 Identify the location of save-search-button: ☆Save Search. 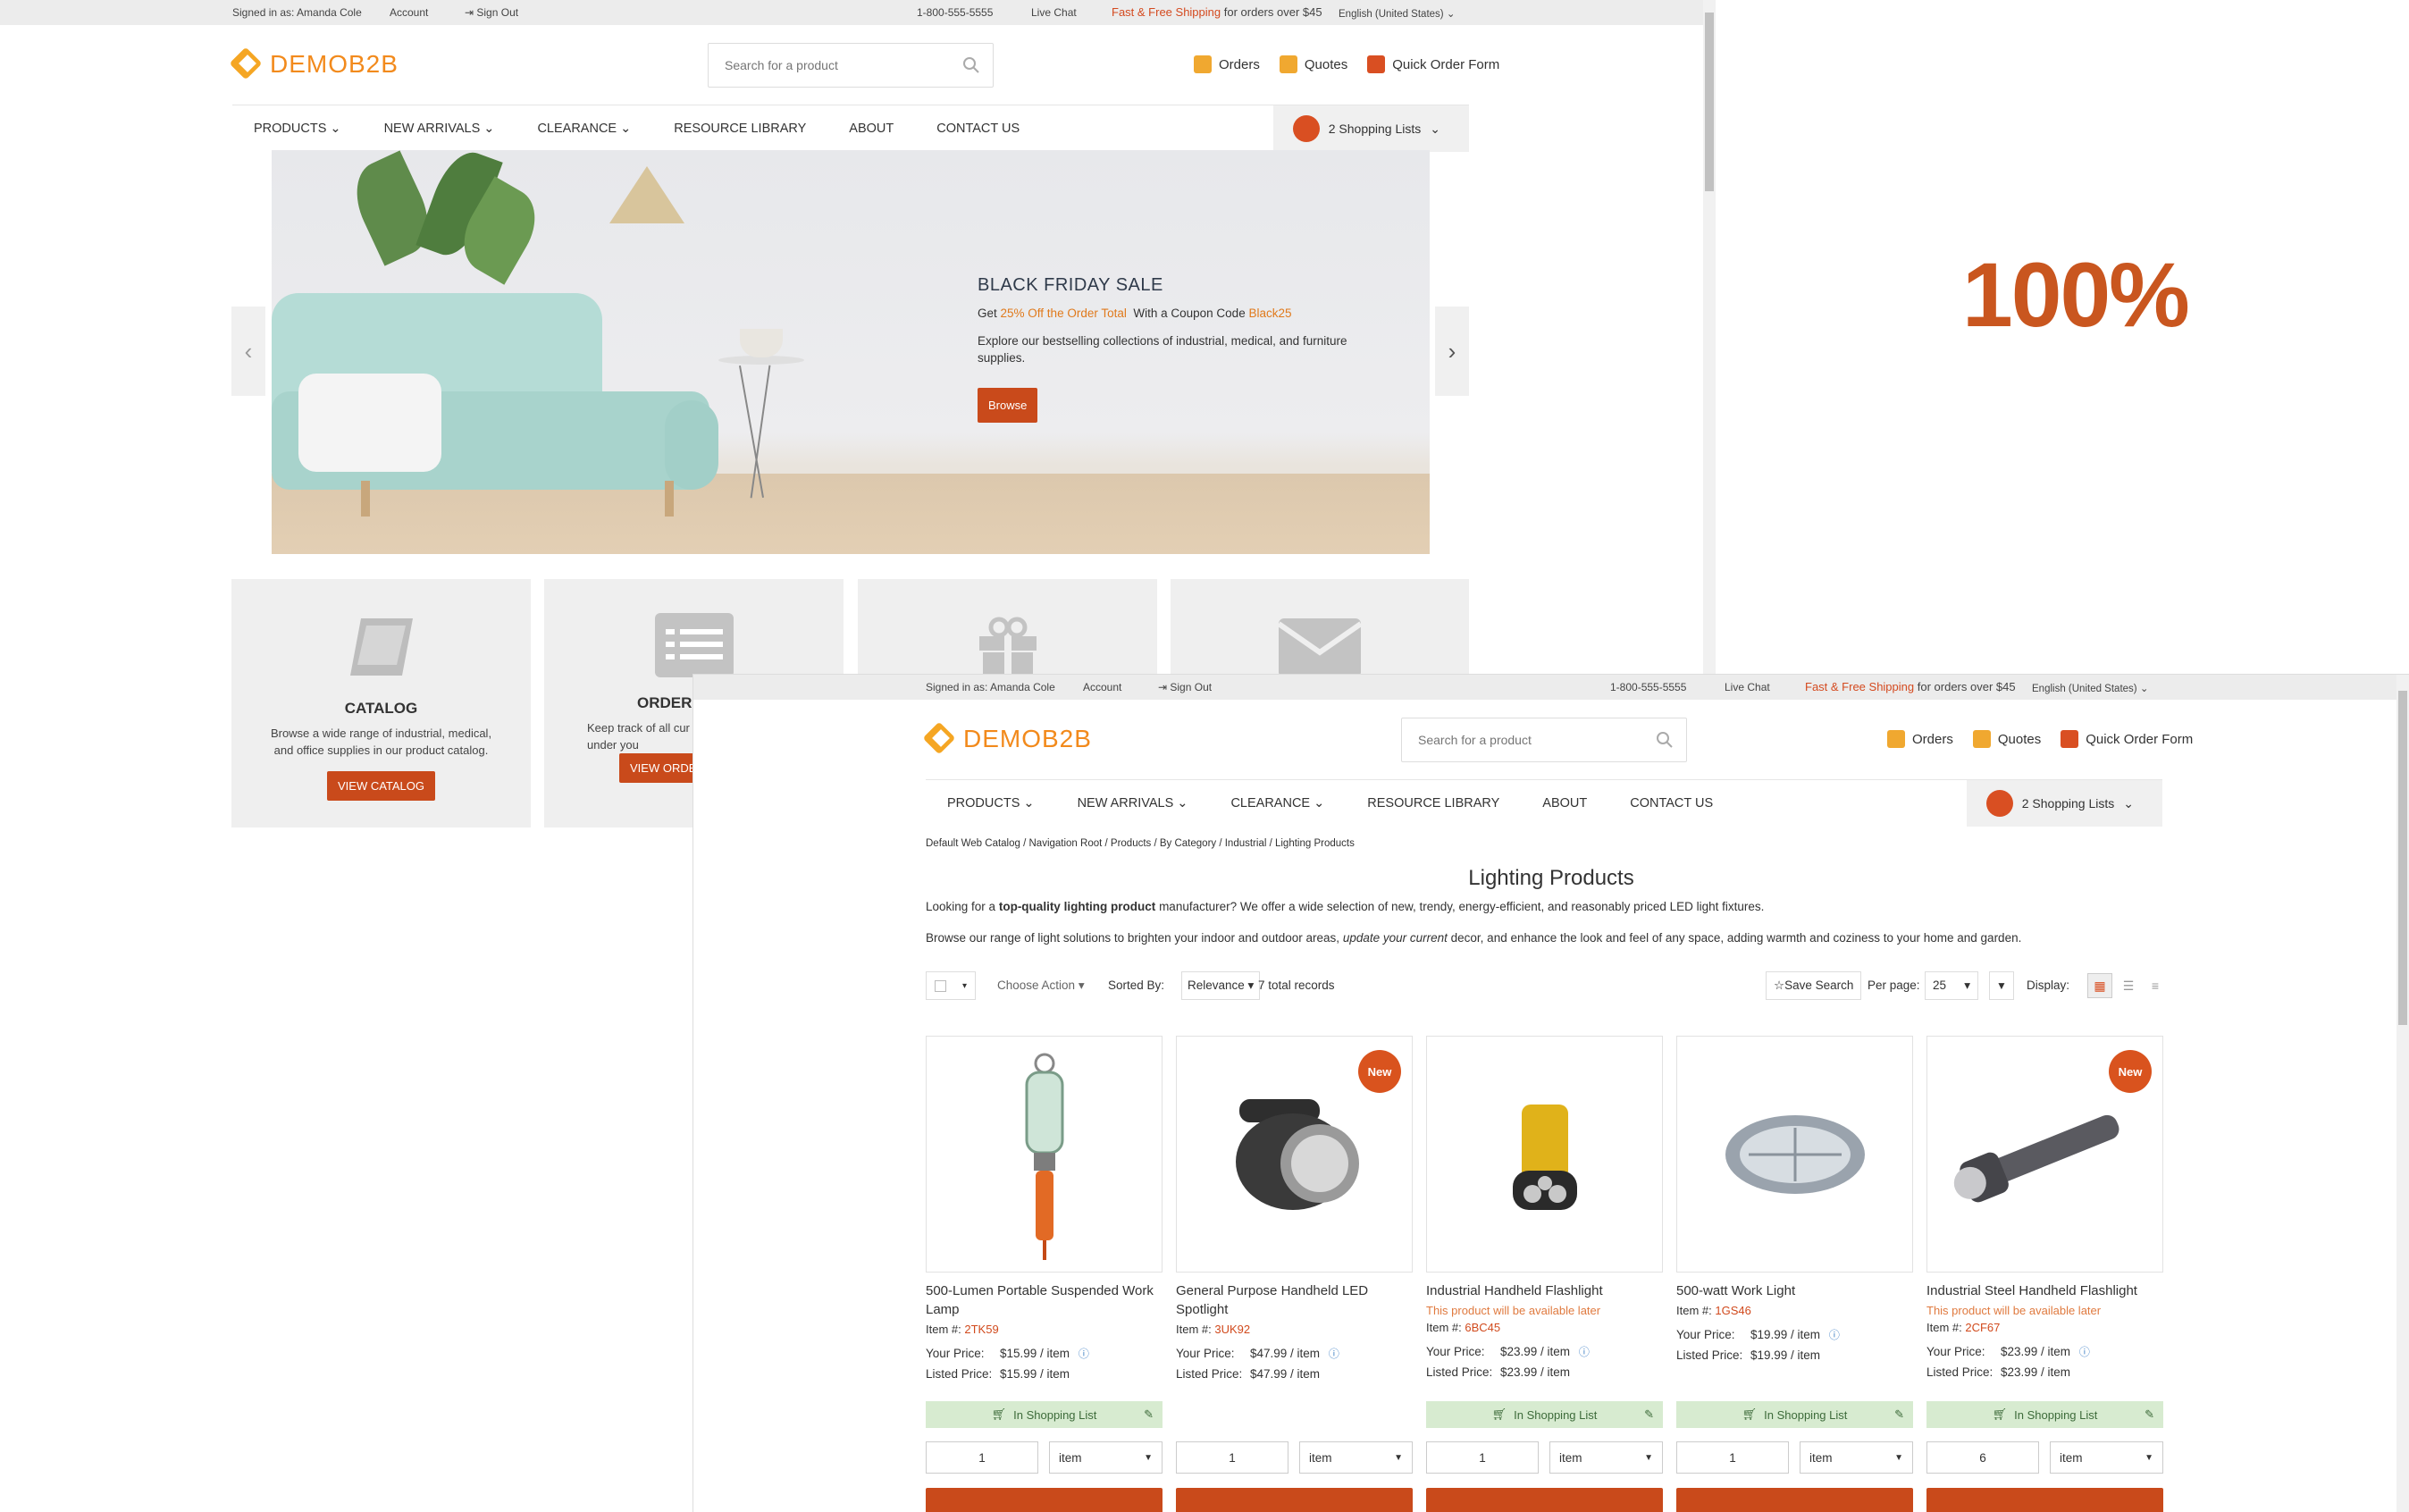
(1814, 985).